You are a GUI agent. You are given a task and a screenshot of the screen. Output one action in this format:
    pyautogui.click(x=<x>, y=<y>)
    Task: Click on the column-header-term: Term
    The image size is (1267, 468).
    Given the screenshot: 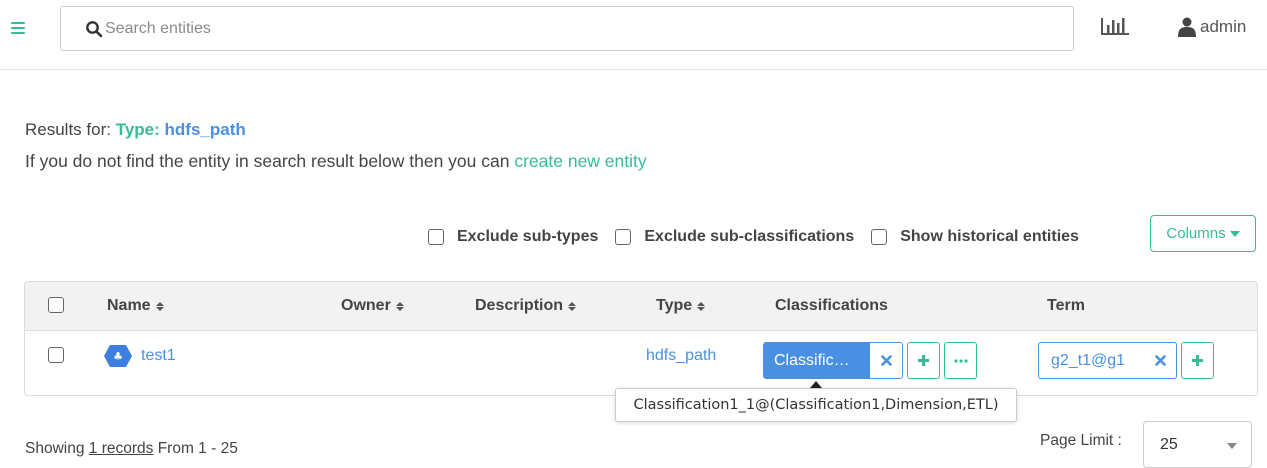 What is the action you would take?
    pyautogui.click(x=1066, y=306)
    